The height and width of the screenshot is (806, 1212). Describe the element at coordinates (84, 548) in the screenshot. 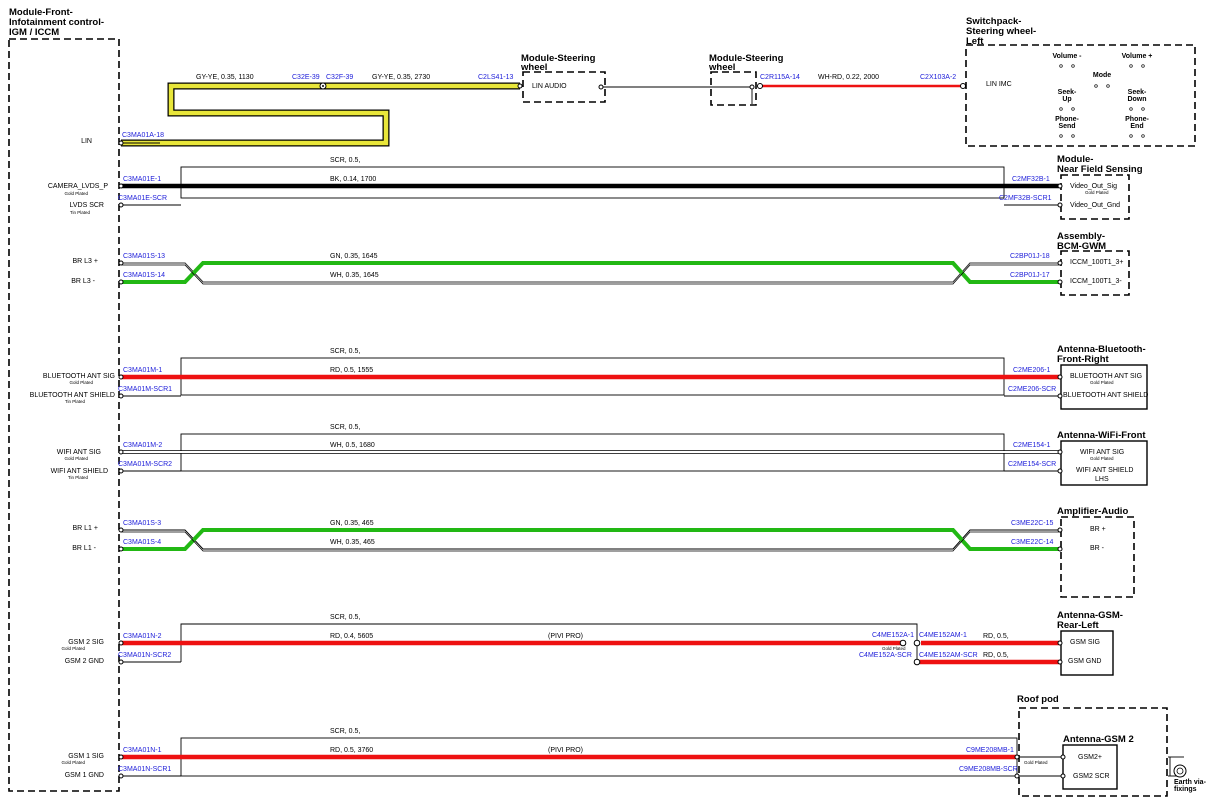

I see `pin-brl1m: BR L1 -` at that location.